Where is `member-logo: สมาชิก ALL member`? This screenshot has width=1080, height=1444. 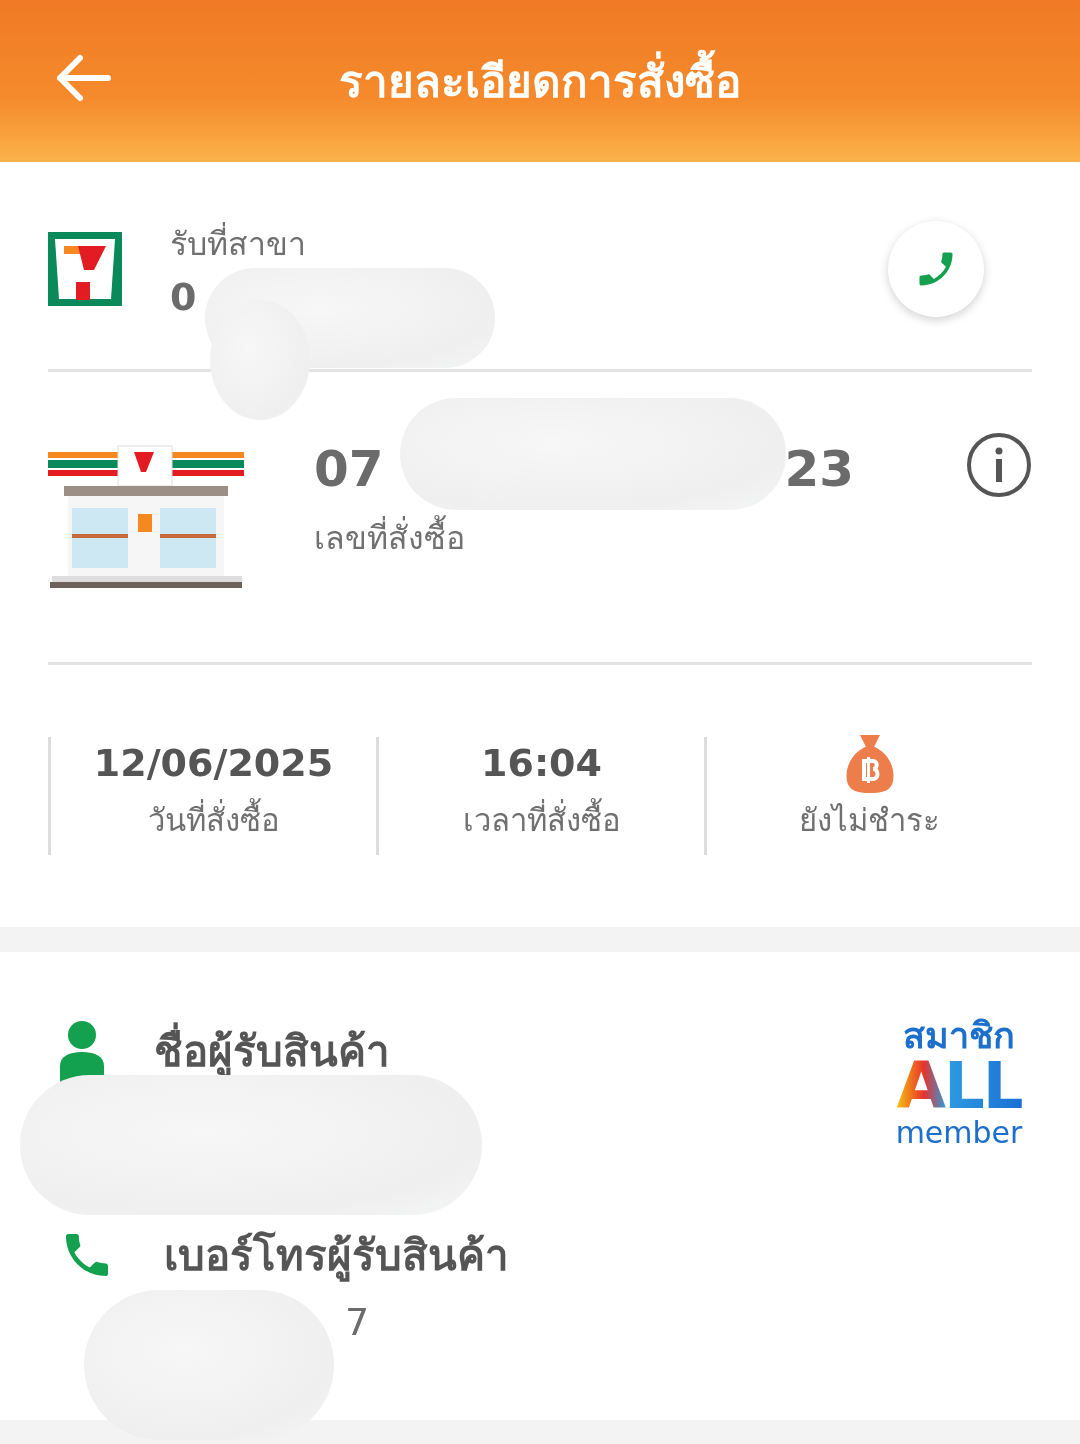 member-logo: สมาชิก ALL member is located at coordinates (959, 1083).